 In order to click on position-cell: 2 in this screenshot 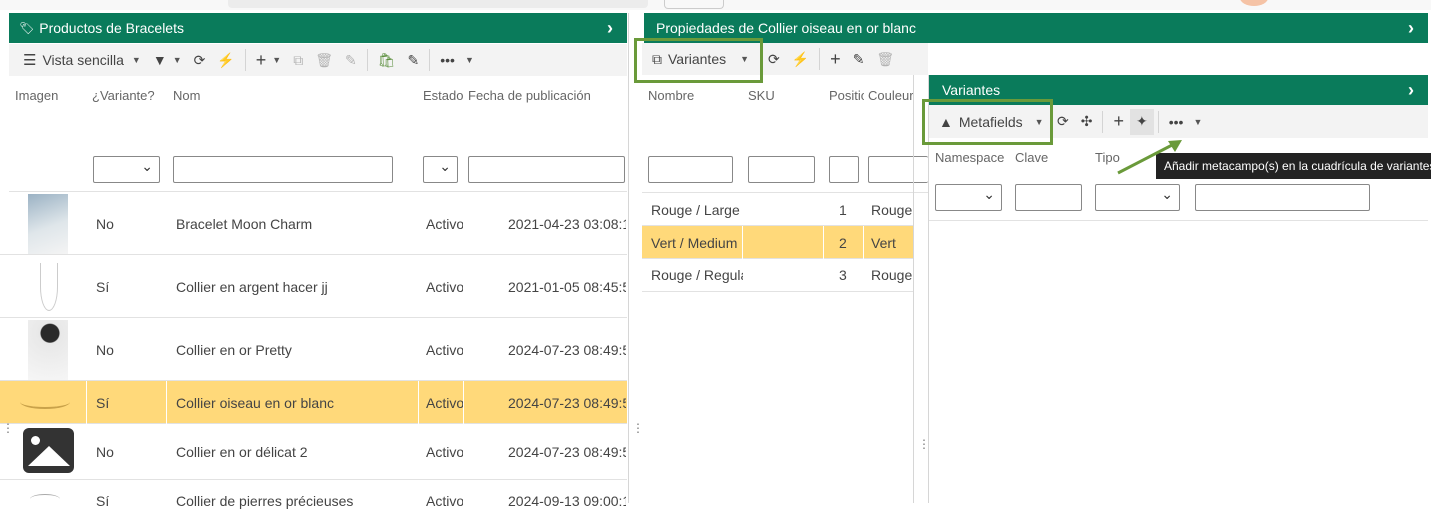, I will do `click(843, 243)`.